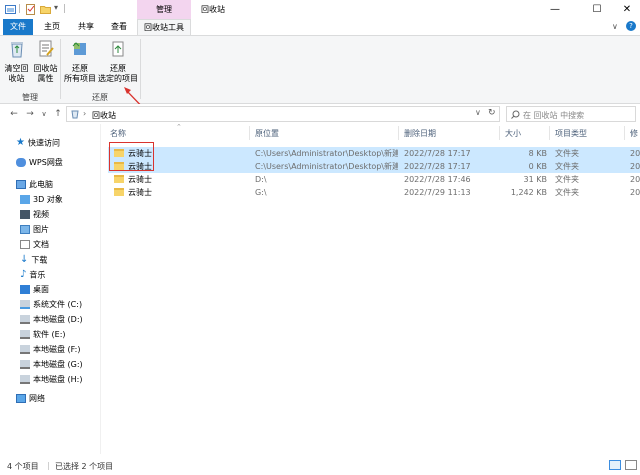  What do you see at coordinates (615, 26) in the screenshot?
I see `ribbon-collapse-icon: ∨` at bounding box center [615, 26].